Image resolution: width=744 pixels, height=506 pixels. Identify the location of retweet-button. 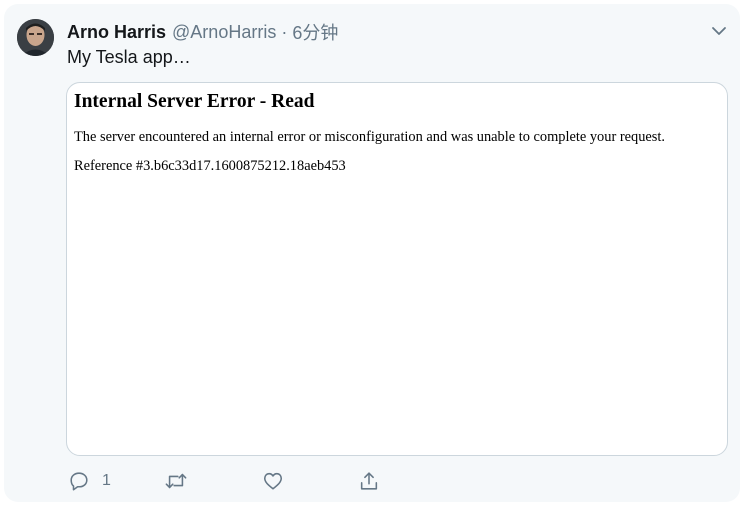
(176, 481).